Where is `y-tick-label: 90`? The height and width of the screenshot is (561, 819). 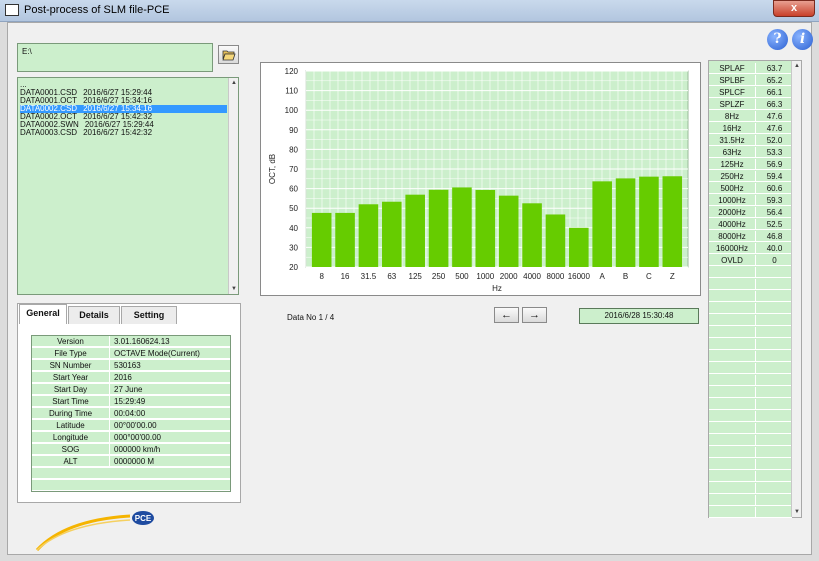 y-tick-label: 90 is located at coordinates (293, 130).